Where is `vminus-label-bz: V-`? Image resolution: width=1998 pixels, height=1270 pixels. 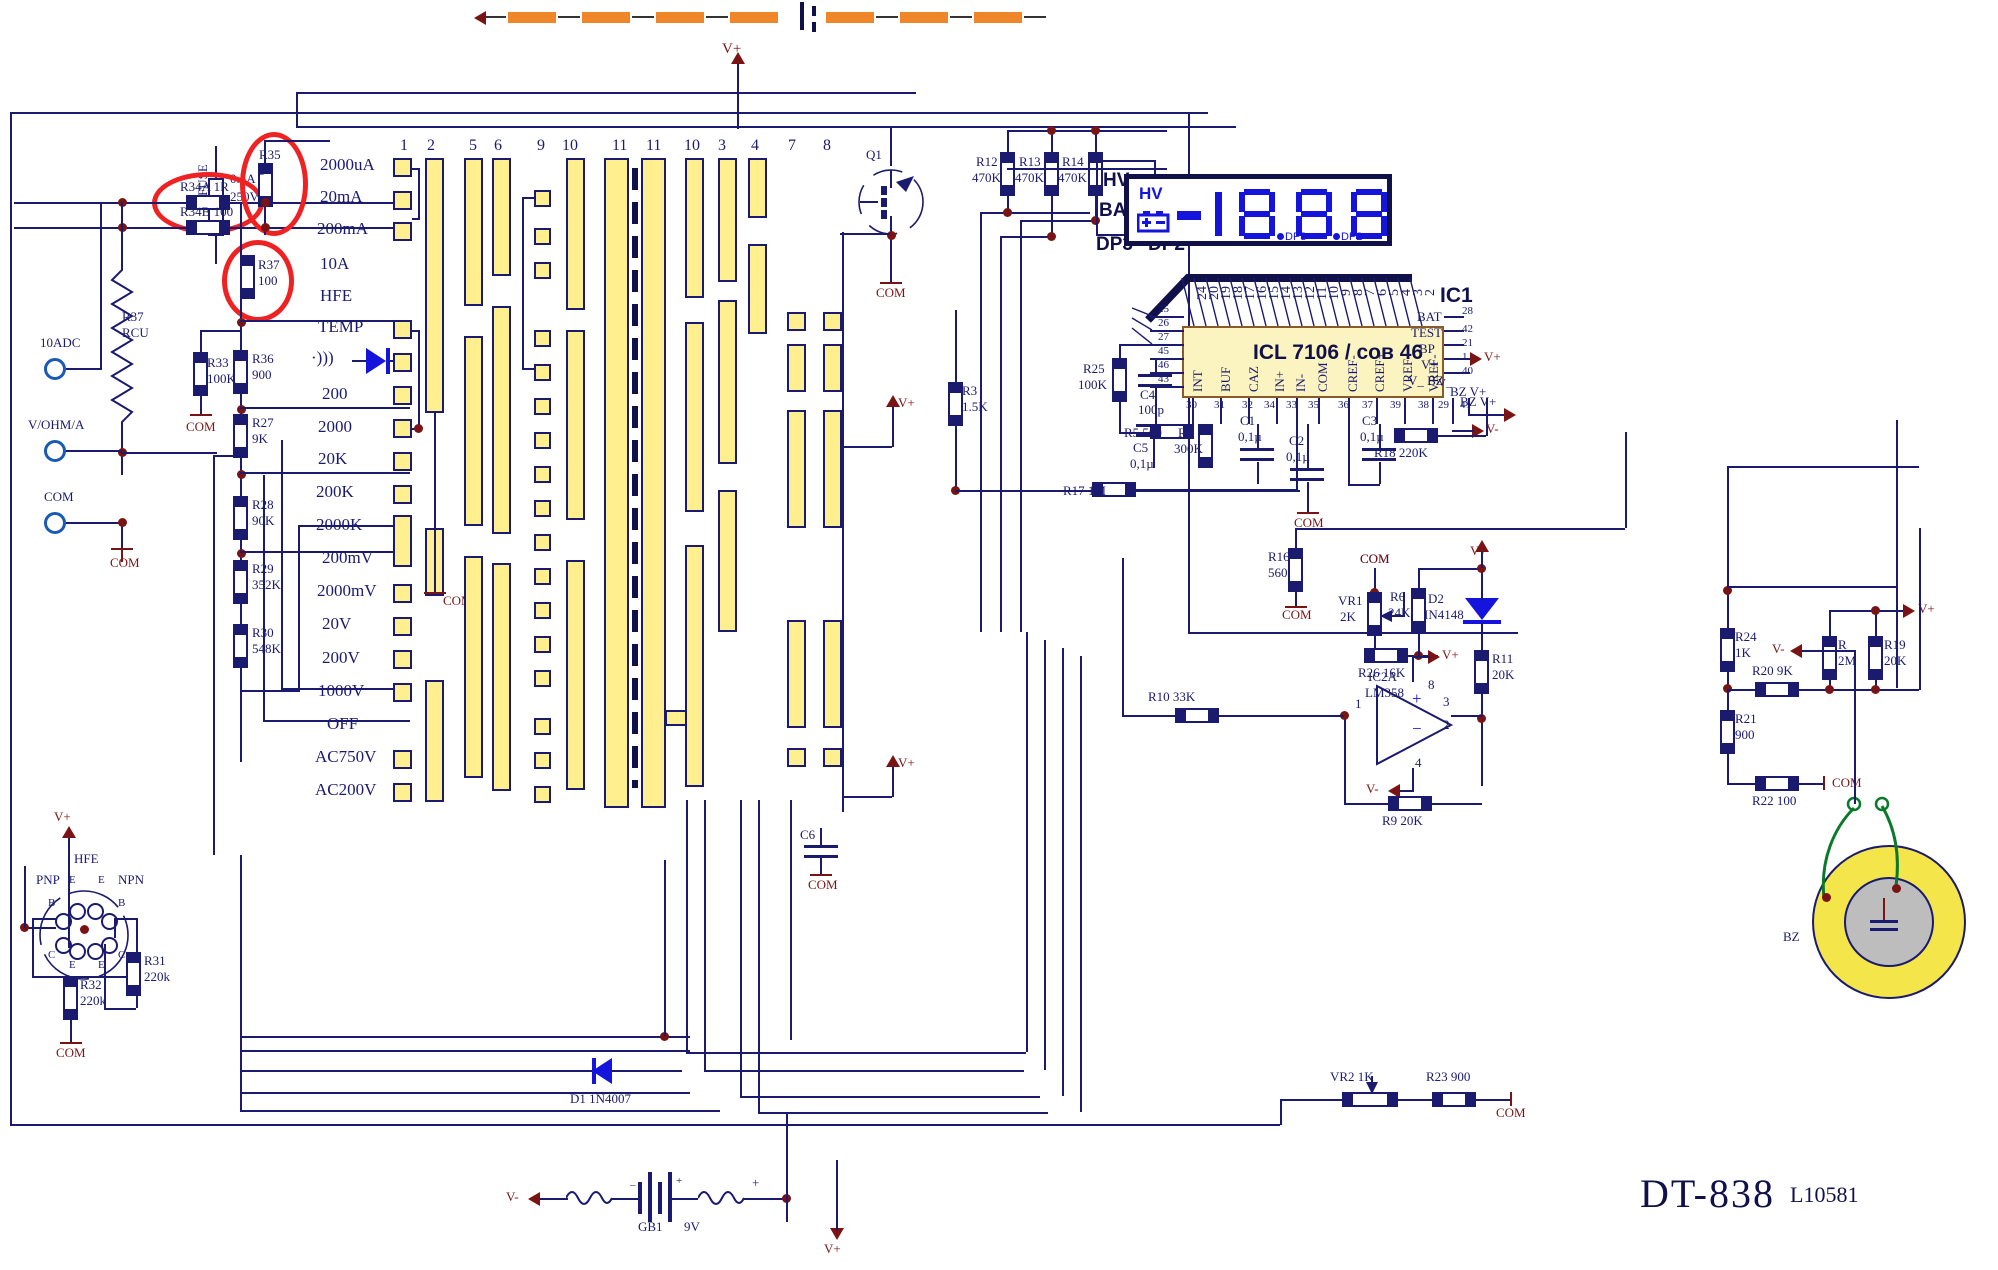
vminus-label-bz: V- is located at coordinates (1778, 648).